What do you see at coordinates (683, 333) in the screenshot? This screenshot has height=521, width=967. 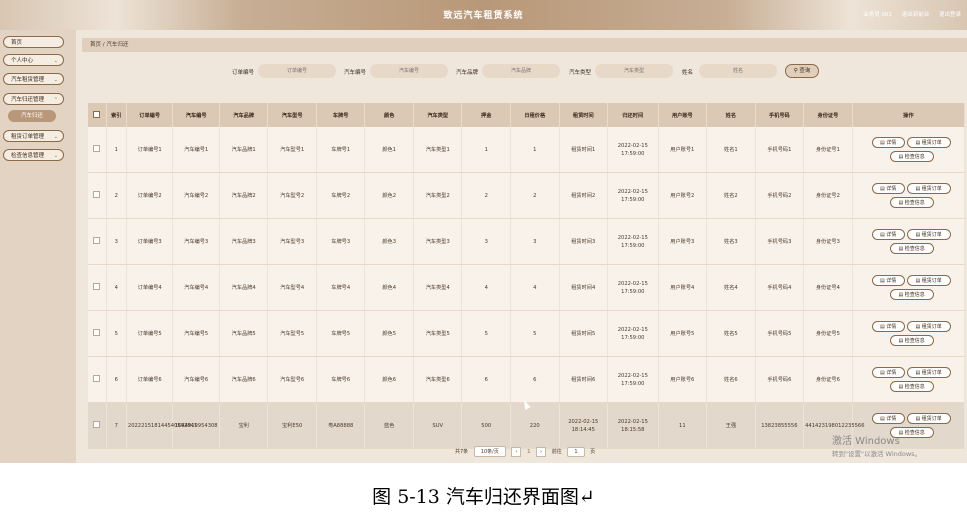 I see `table-cell: 用户账号5` at bounding box center [683, 333].